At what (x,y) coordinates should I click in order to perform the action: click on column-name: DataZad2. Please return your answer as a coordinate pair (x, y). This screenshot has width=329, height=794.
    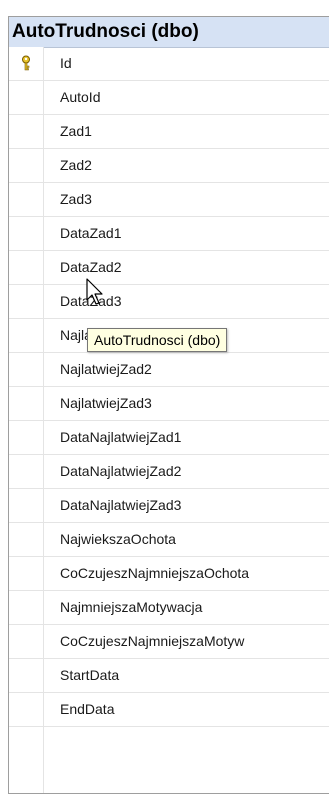
    Looking at the image, I should click on (91, 267).